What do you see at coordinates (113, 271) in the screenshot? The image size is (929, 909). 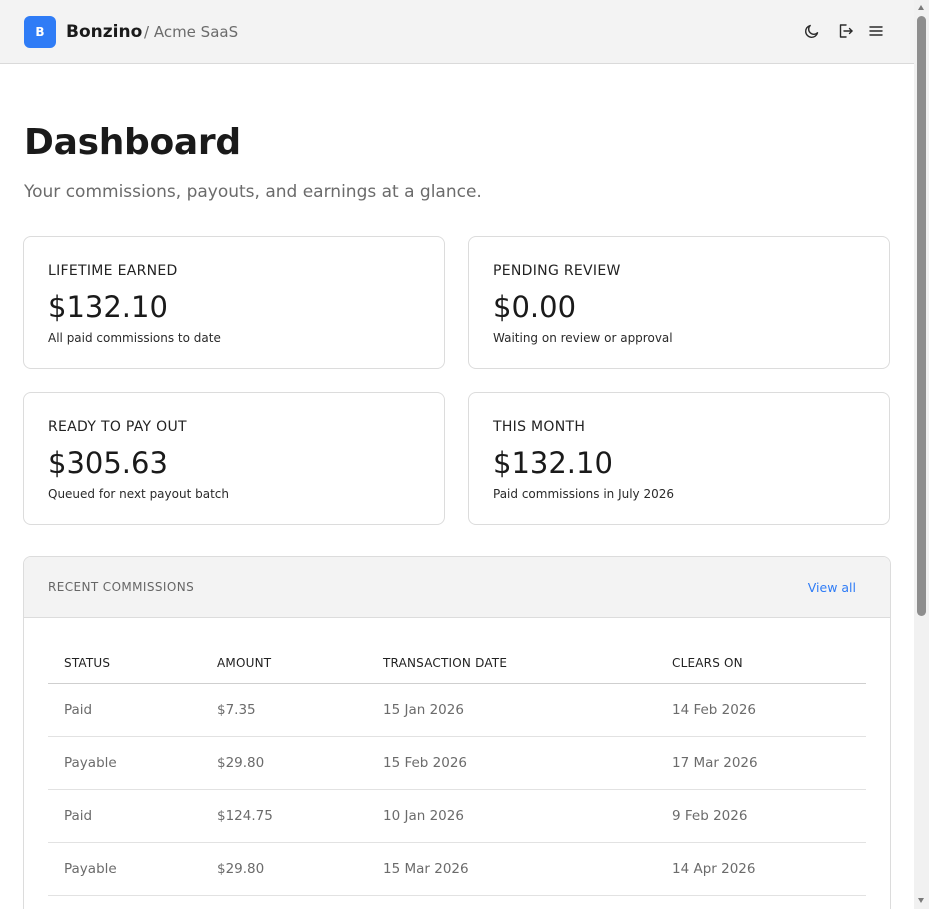 I see `stat-label: LIFETIME EARNED` at bounding box center [113, 271].